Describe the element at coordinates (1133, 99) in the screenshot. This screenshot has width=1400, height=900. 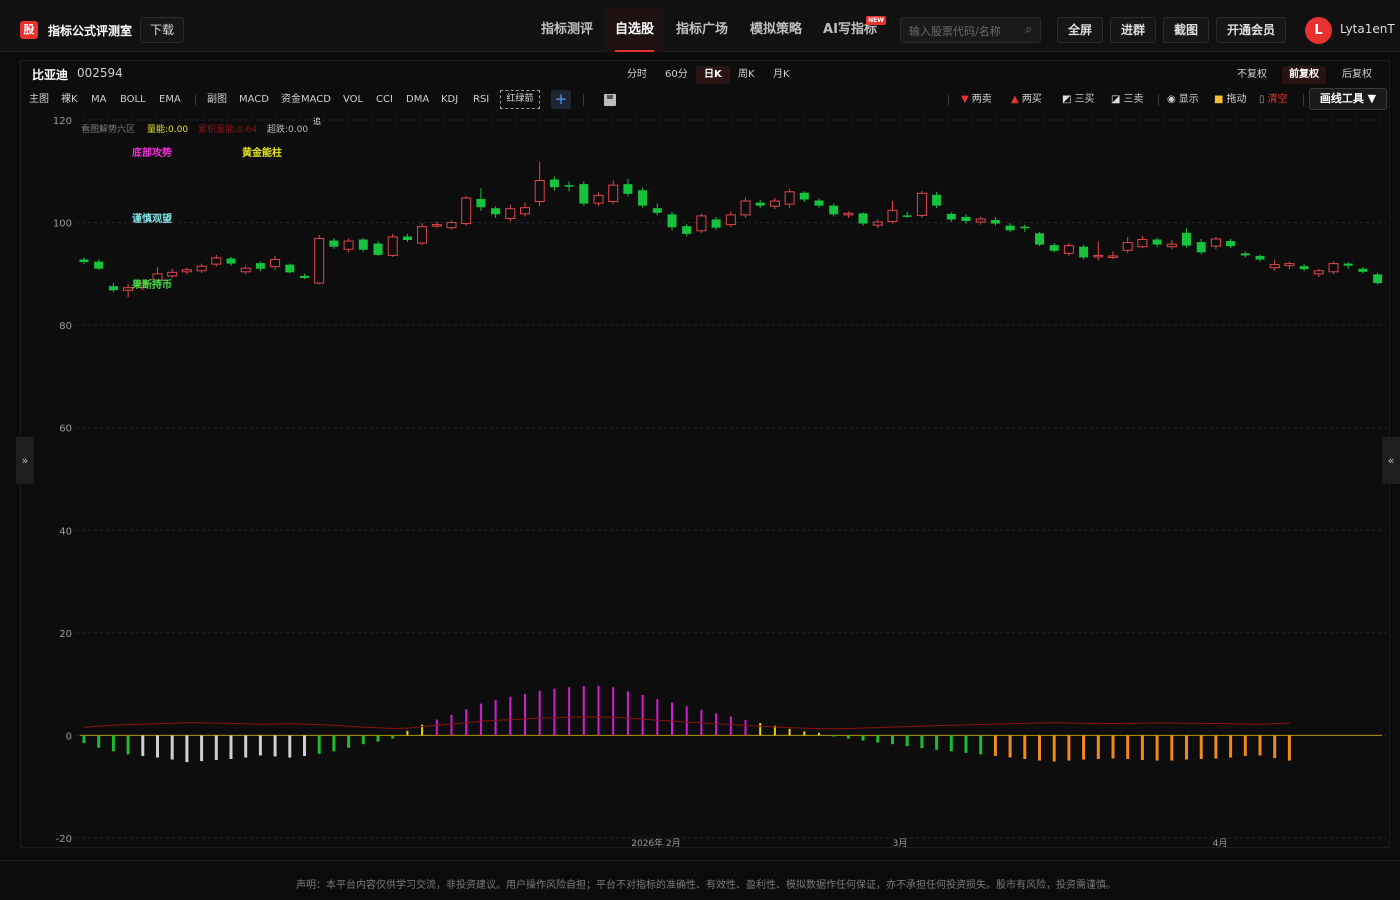
I see `tool-label: 三卖` at that location.